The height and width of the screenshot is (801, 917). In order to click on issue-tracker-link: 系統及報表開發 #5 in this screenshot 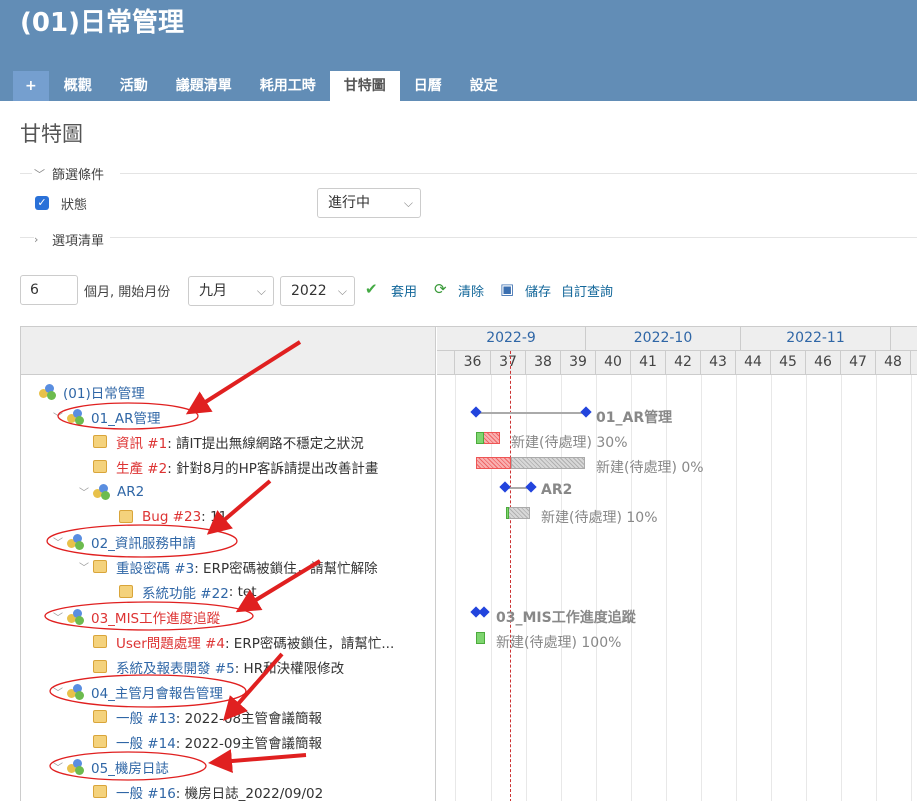, I will do `click(175, 667)`.